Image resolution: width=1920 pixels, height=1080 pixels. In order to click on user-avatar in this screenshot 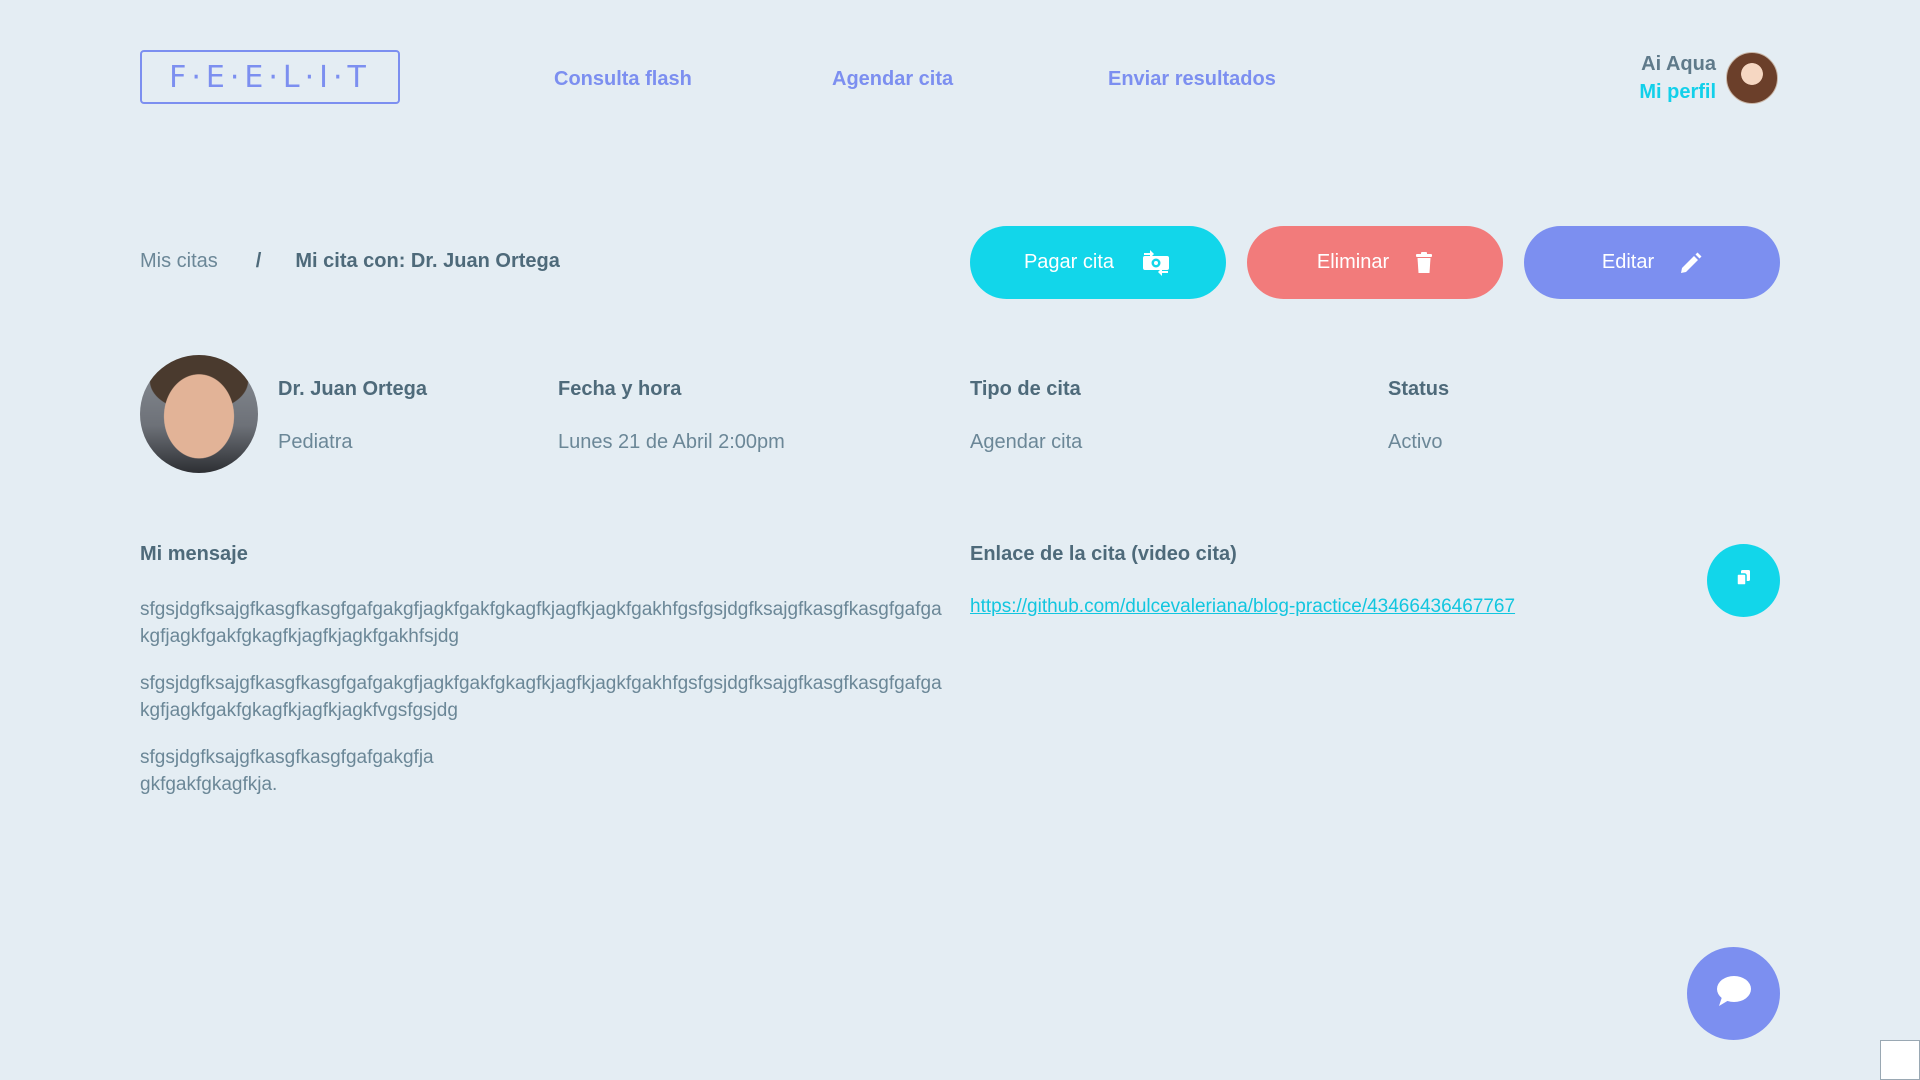, I will do `click(1752, 78)`.